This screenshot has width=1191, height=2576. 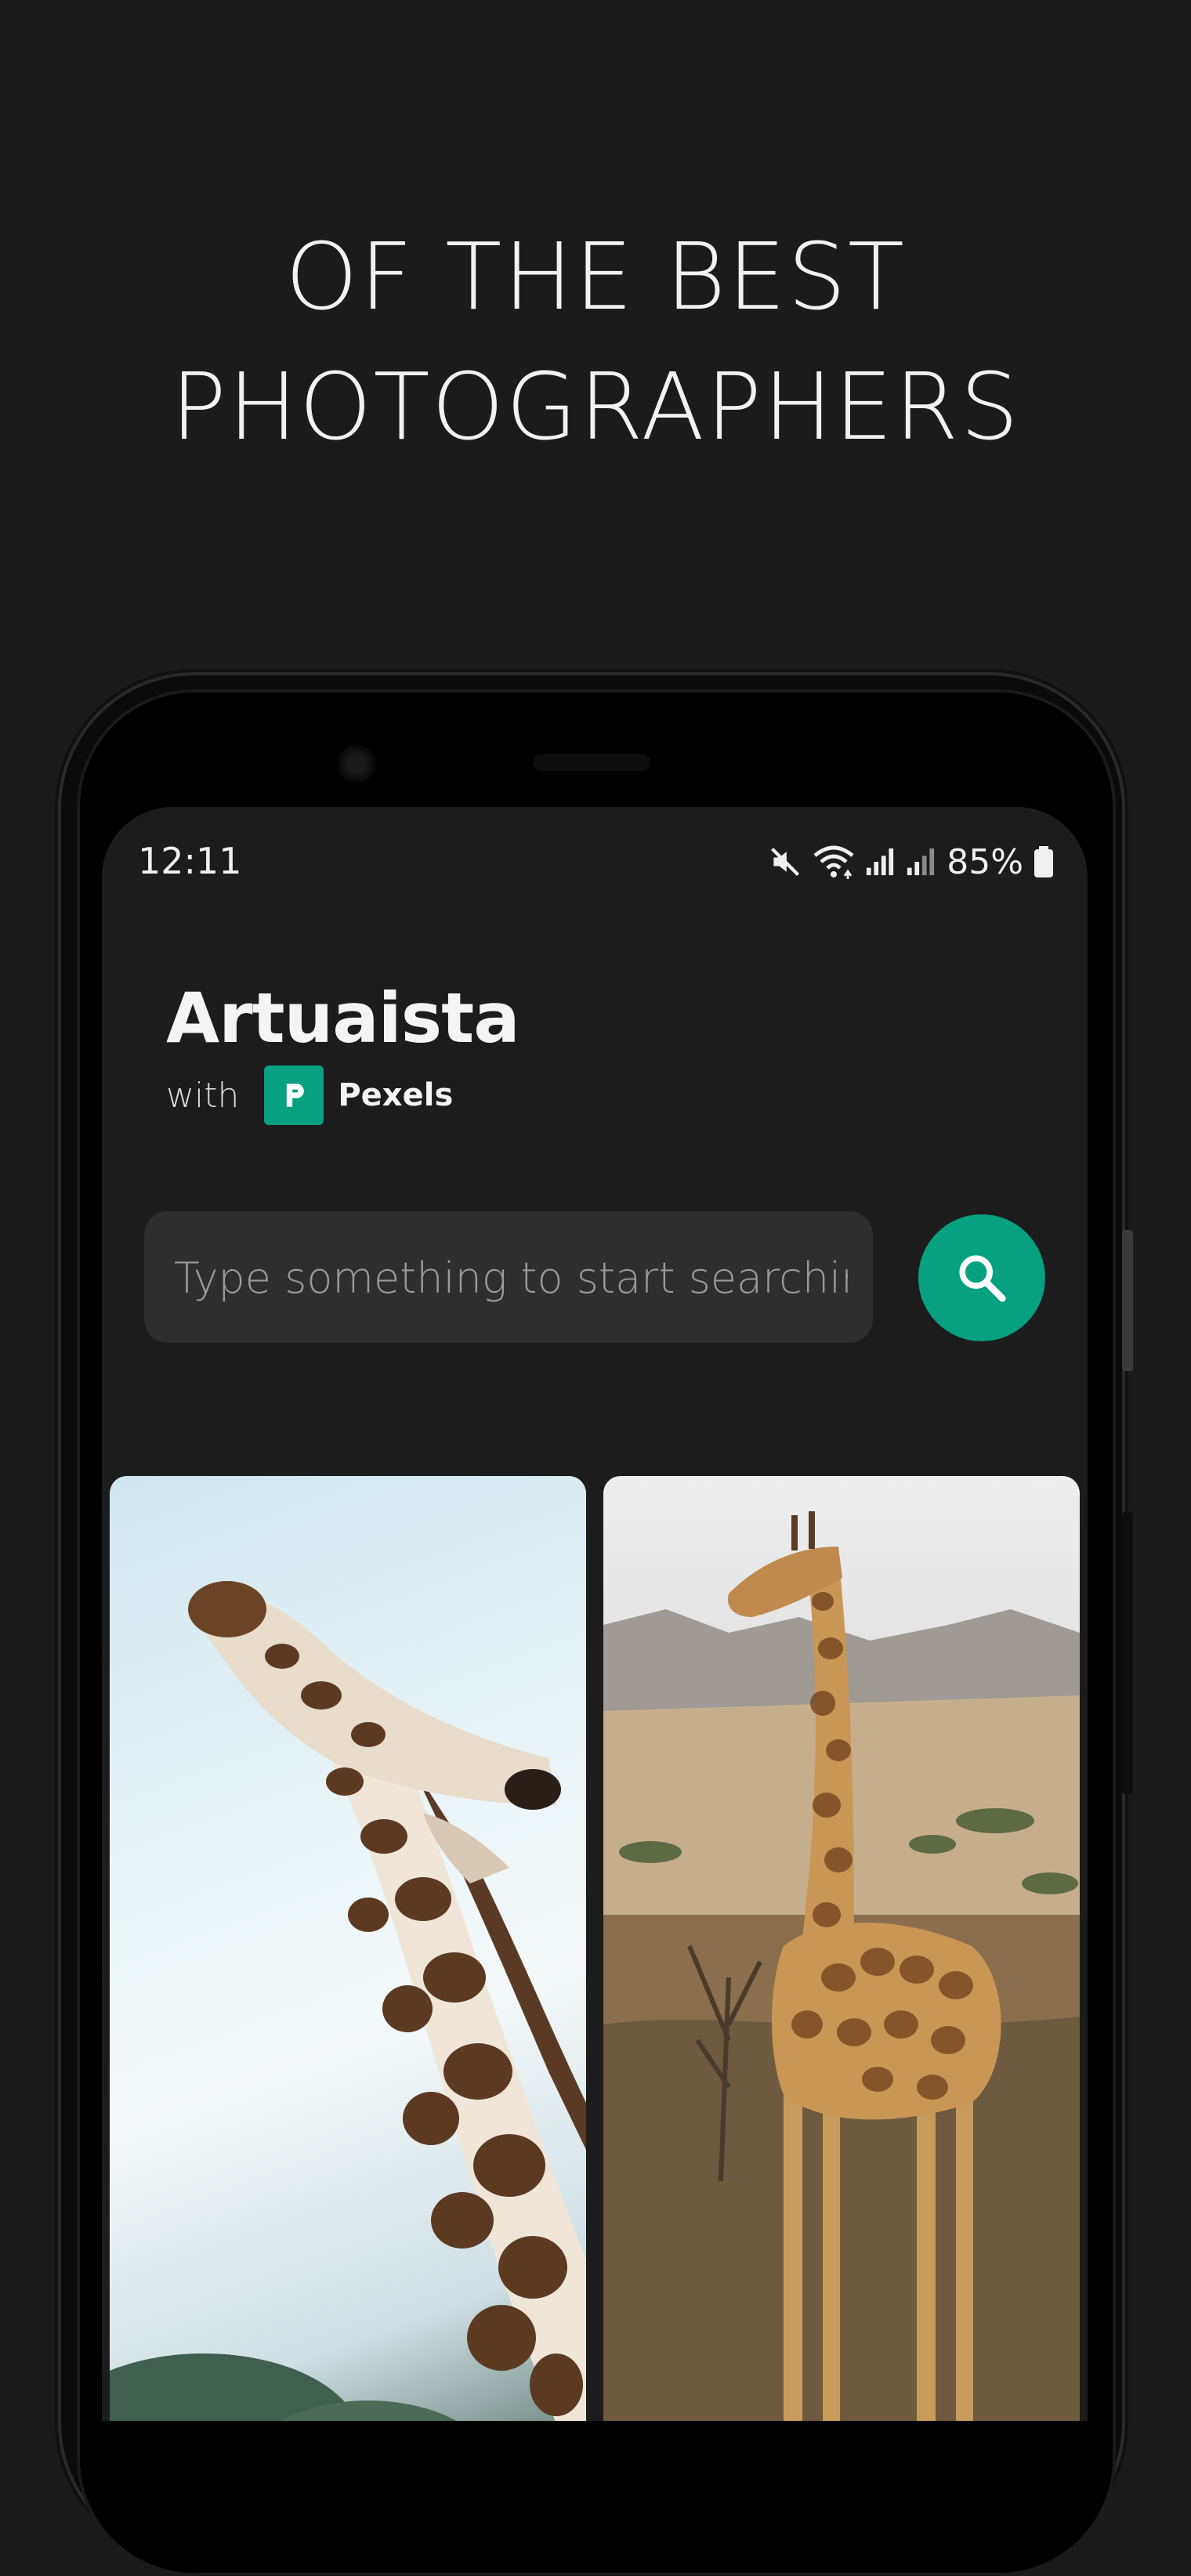 What do you see at coordinates (356, 763) in the screenshot?
I see `front-camera` at bounding box center [356, 763].